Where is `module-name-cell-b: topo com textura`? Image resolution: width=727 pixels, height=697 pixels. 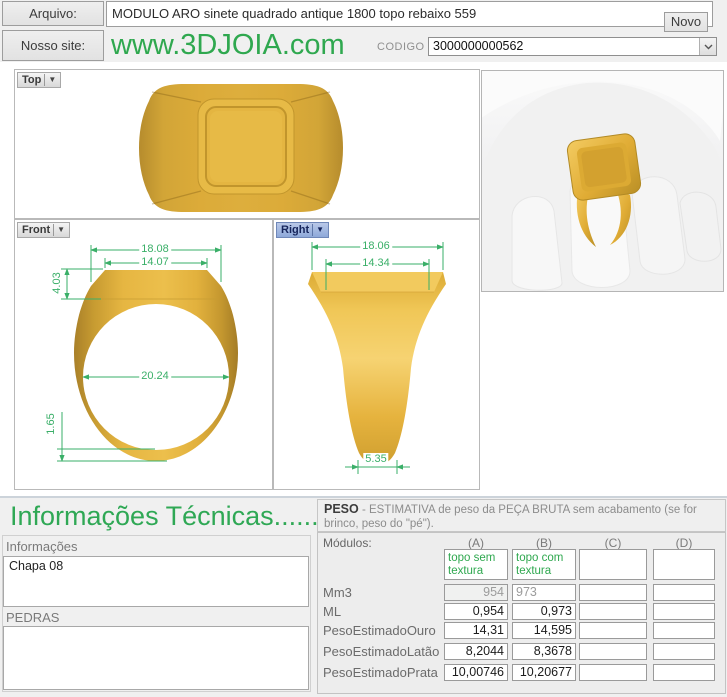
module-name-cell-b: topo com textura is located at coordinates (544, 564).